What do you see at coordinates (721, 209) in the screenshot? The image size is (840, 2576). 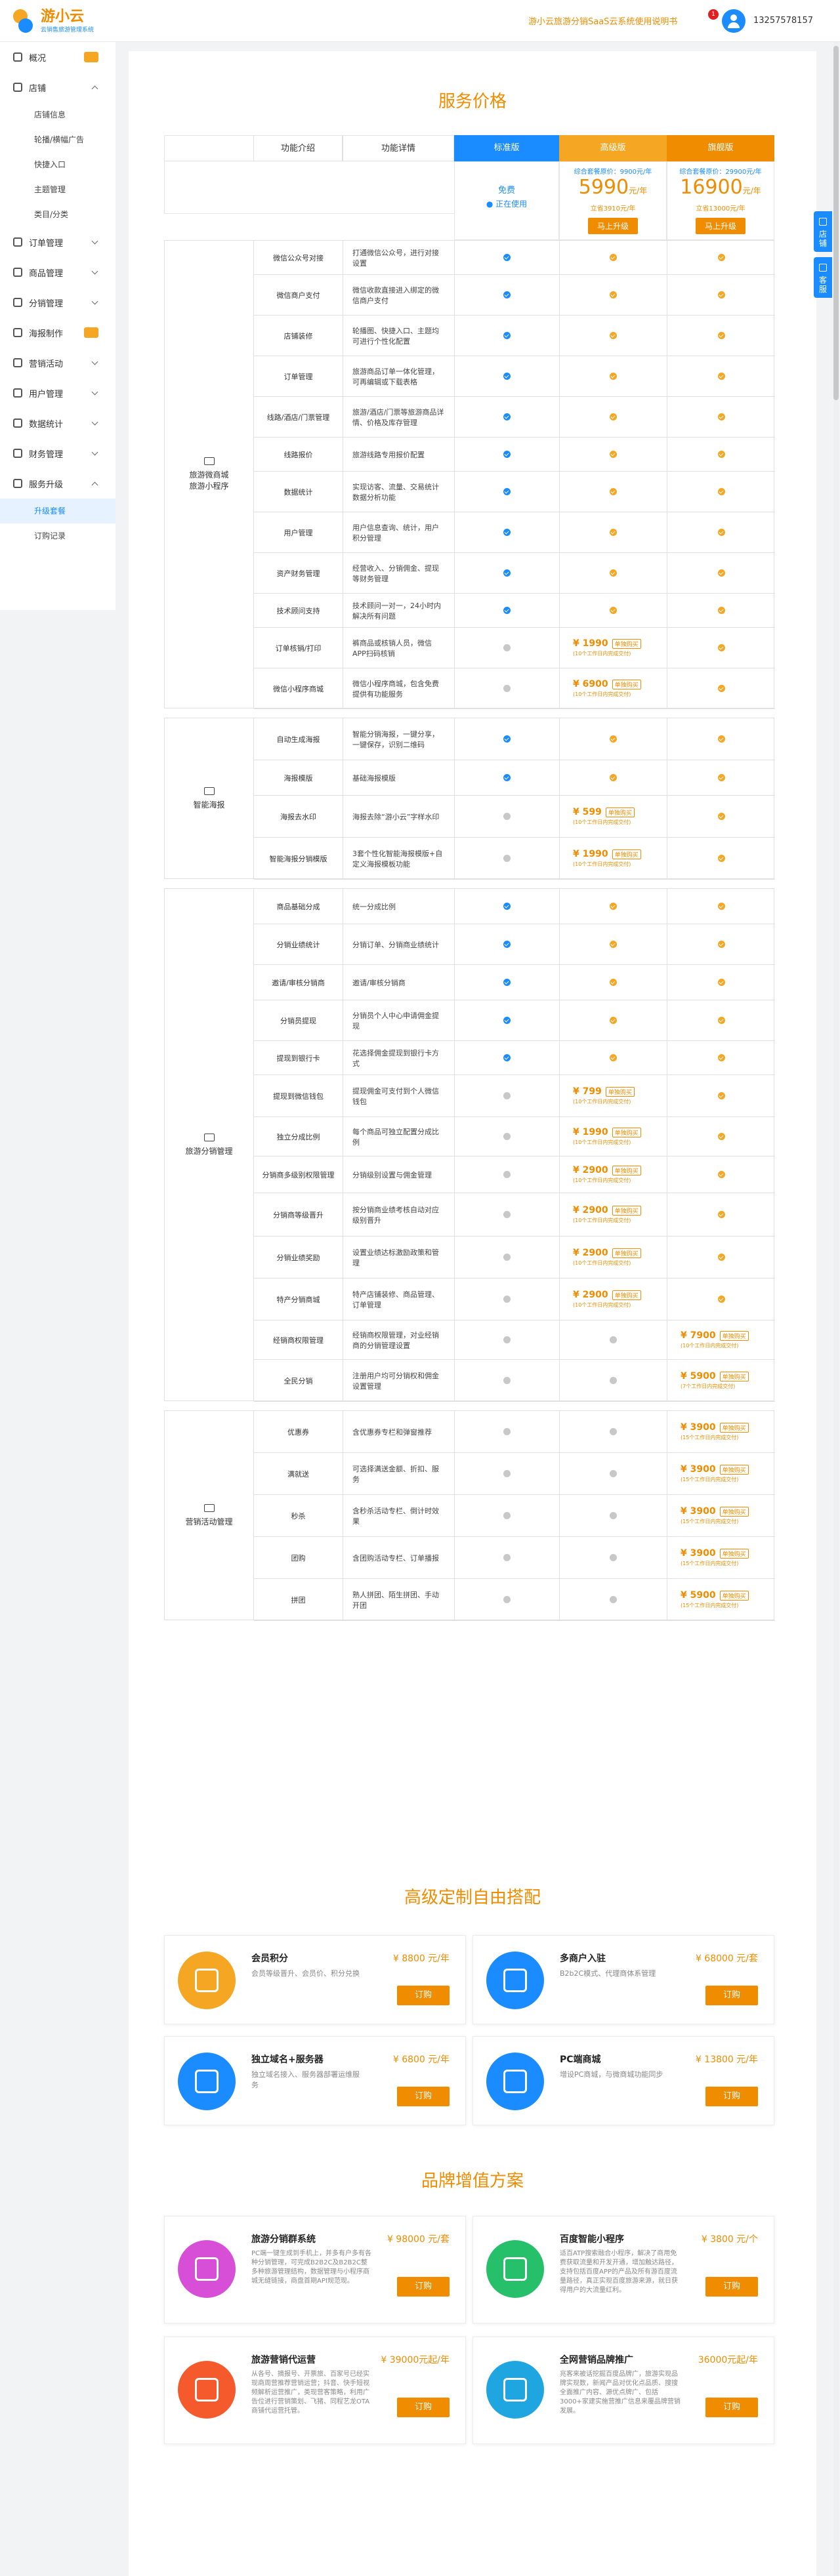 I see `plan-flagship-saving: 立省13000元/年` at bounding box center [721, 209].